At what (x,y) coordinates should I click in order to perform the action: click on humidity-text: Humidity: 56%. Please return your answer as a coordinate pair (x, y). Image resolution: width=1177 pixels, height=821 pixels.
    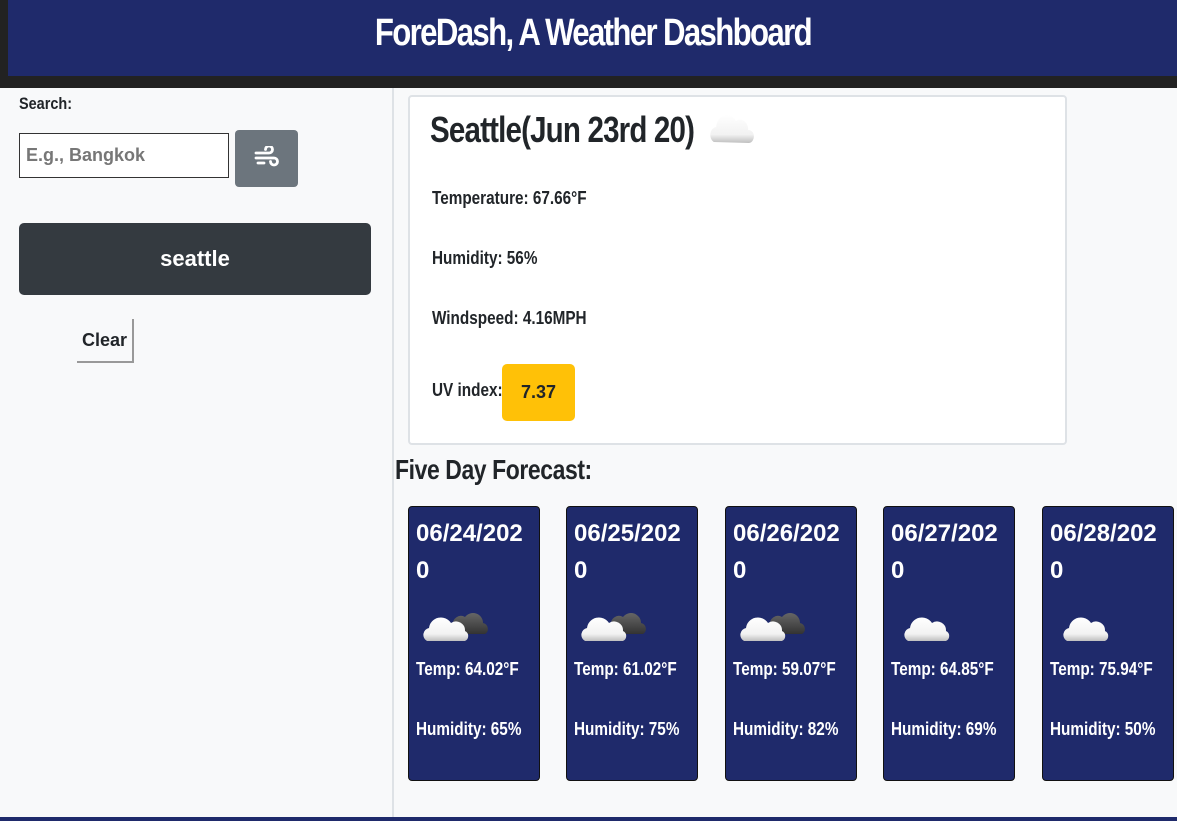
    Looking at the image, I should click on (485, 258).